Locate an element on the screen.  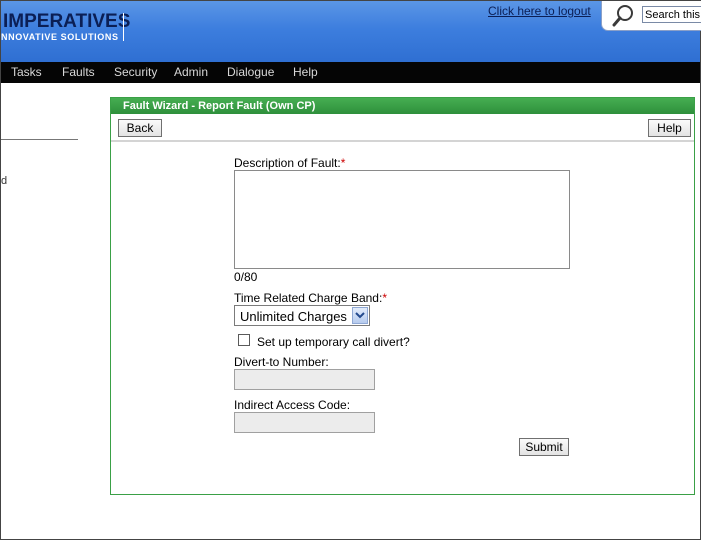
description-label-text: Description of Fault: is located at coordinates (287, 163).